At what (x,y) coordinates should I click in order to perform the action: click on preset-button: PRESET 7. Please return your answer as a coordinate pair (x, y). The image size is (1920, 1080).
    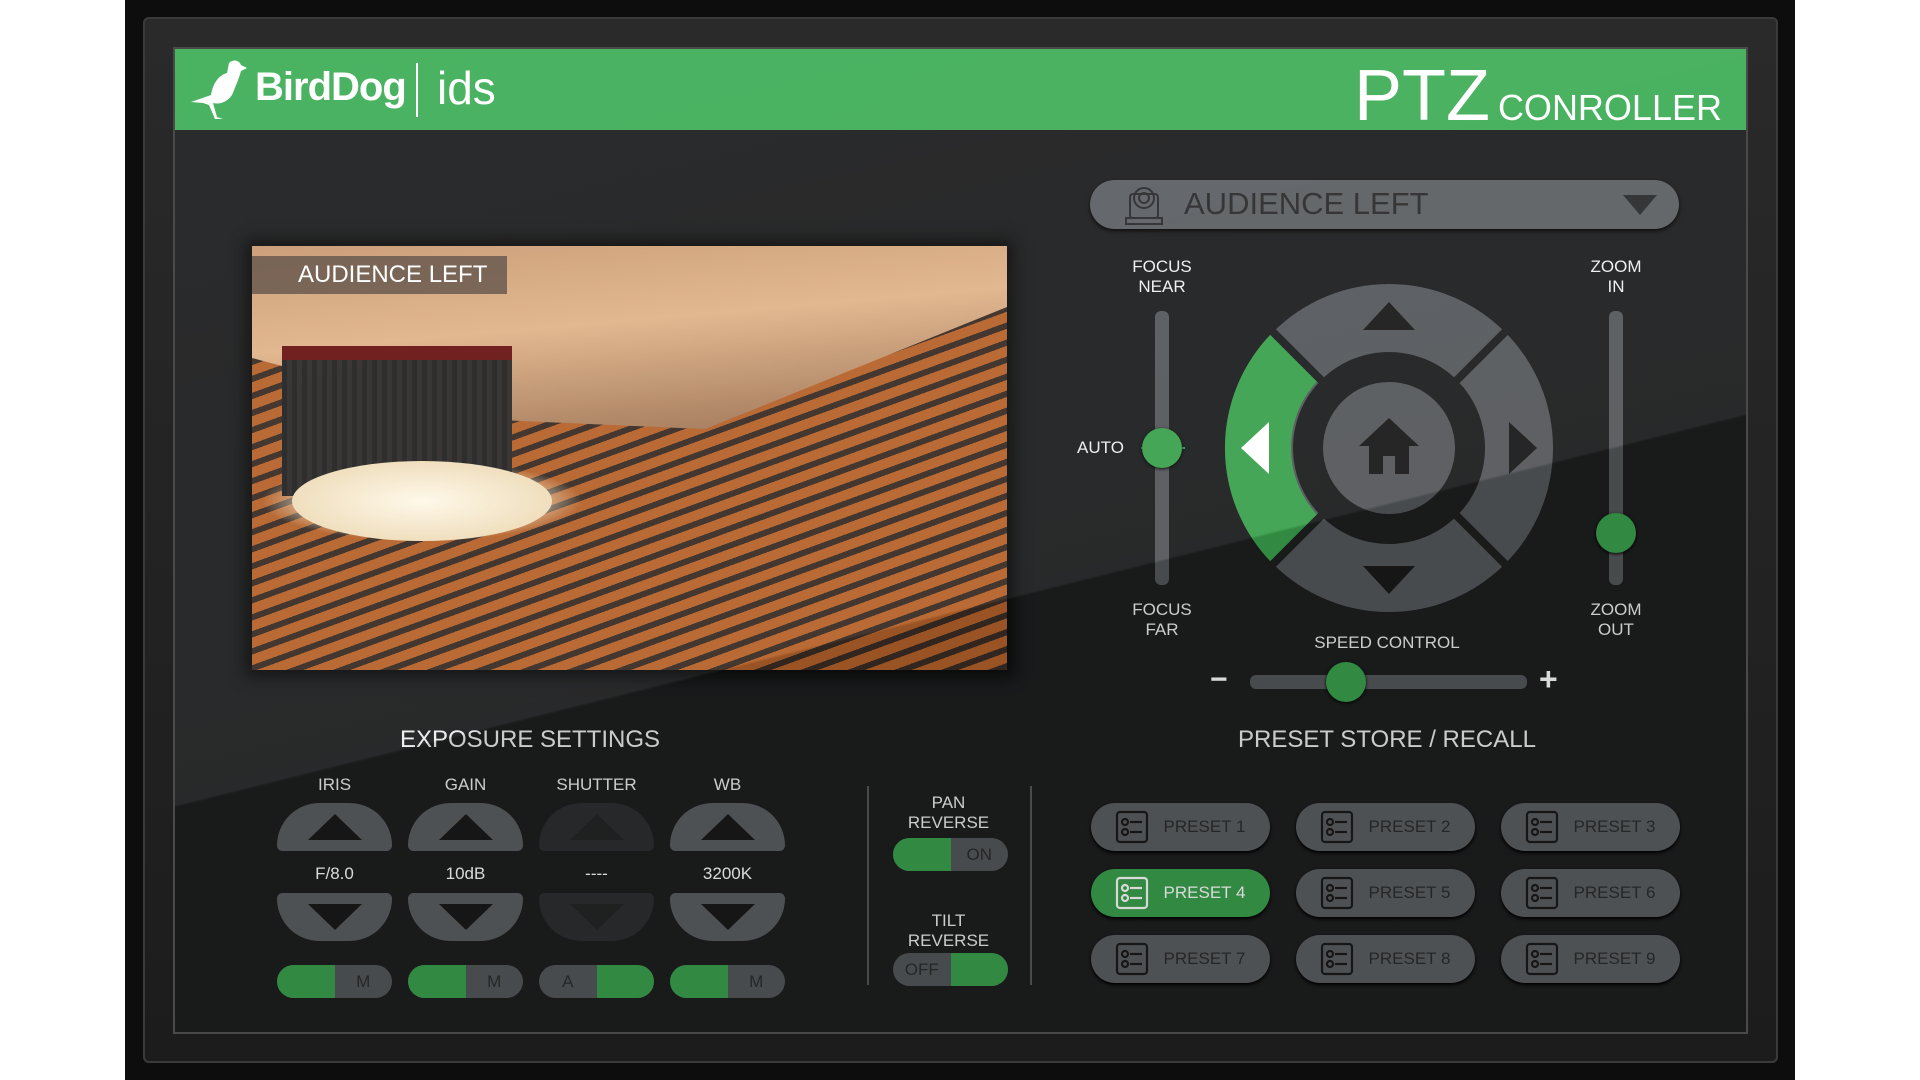
    Looking at the image, I should click on (1180, 959).